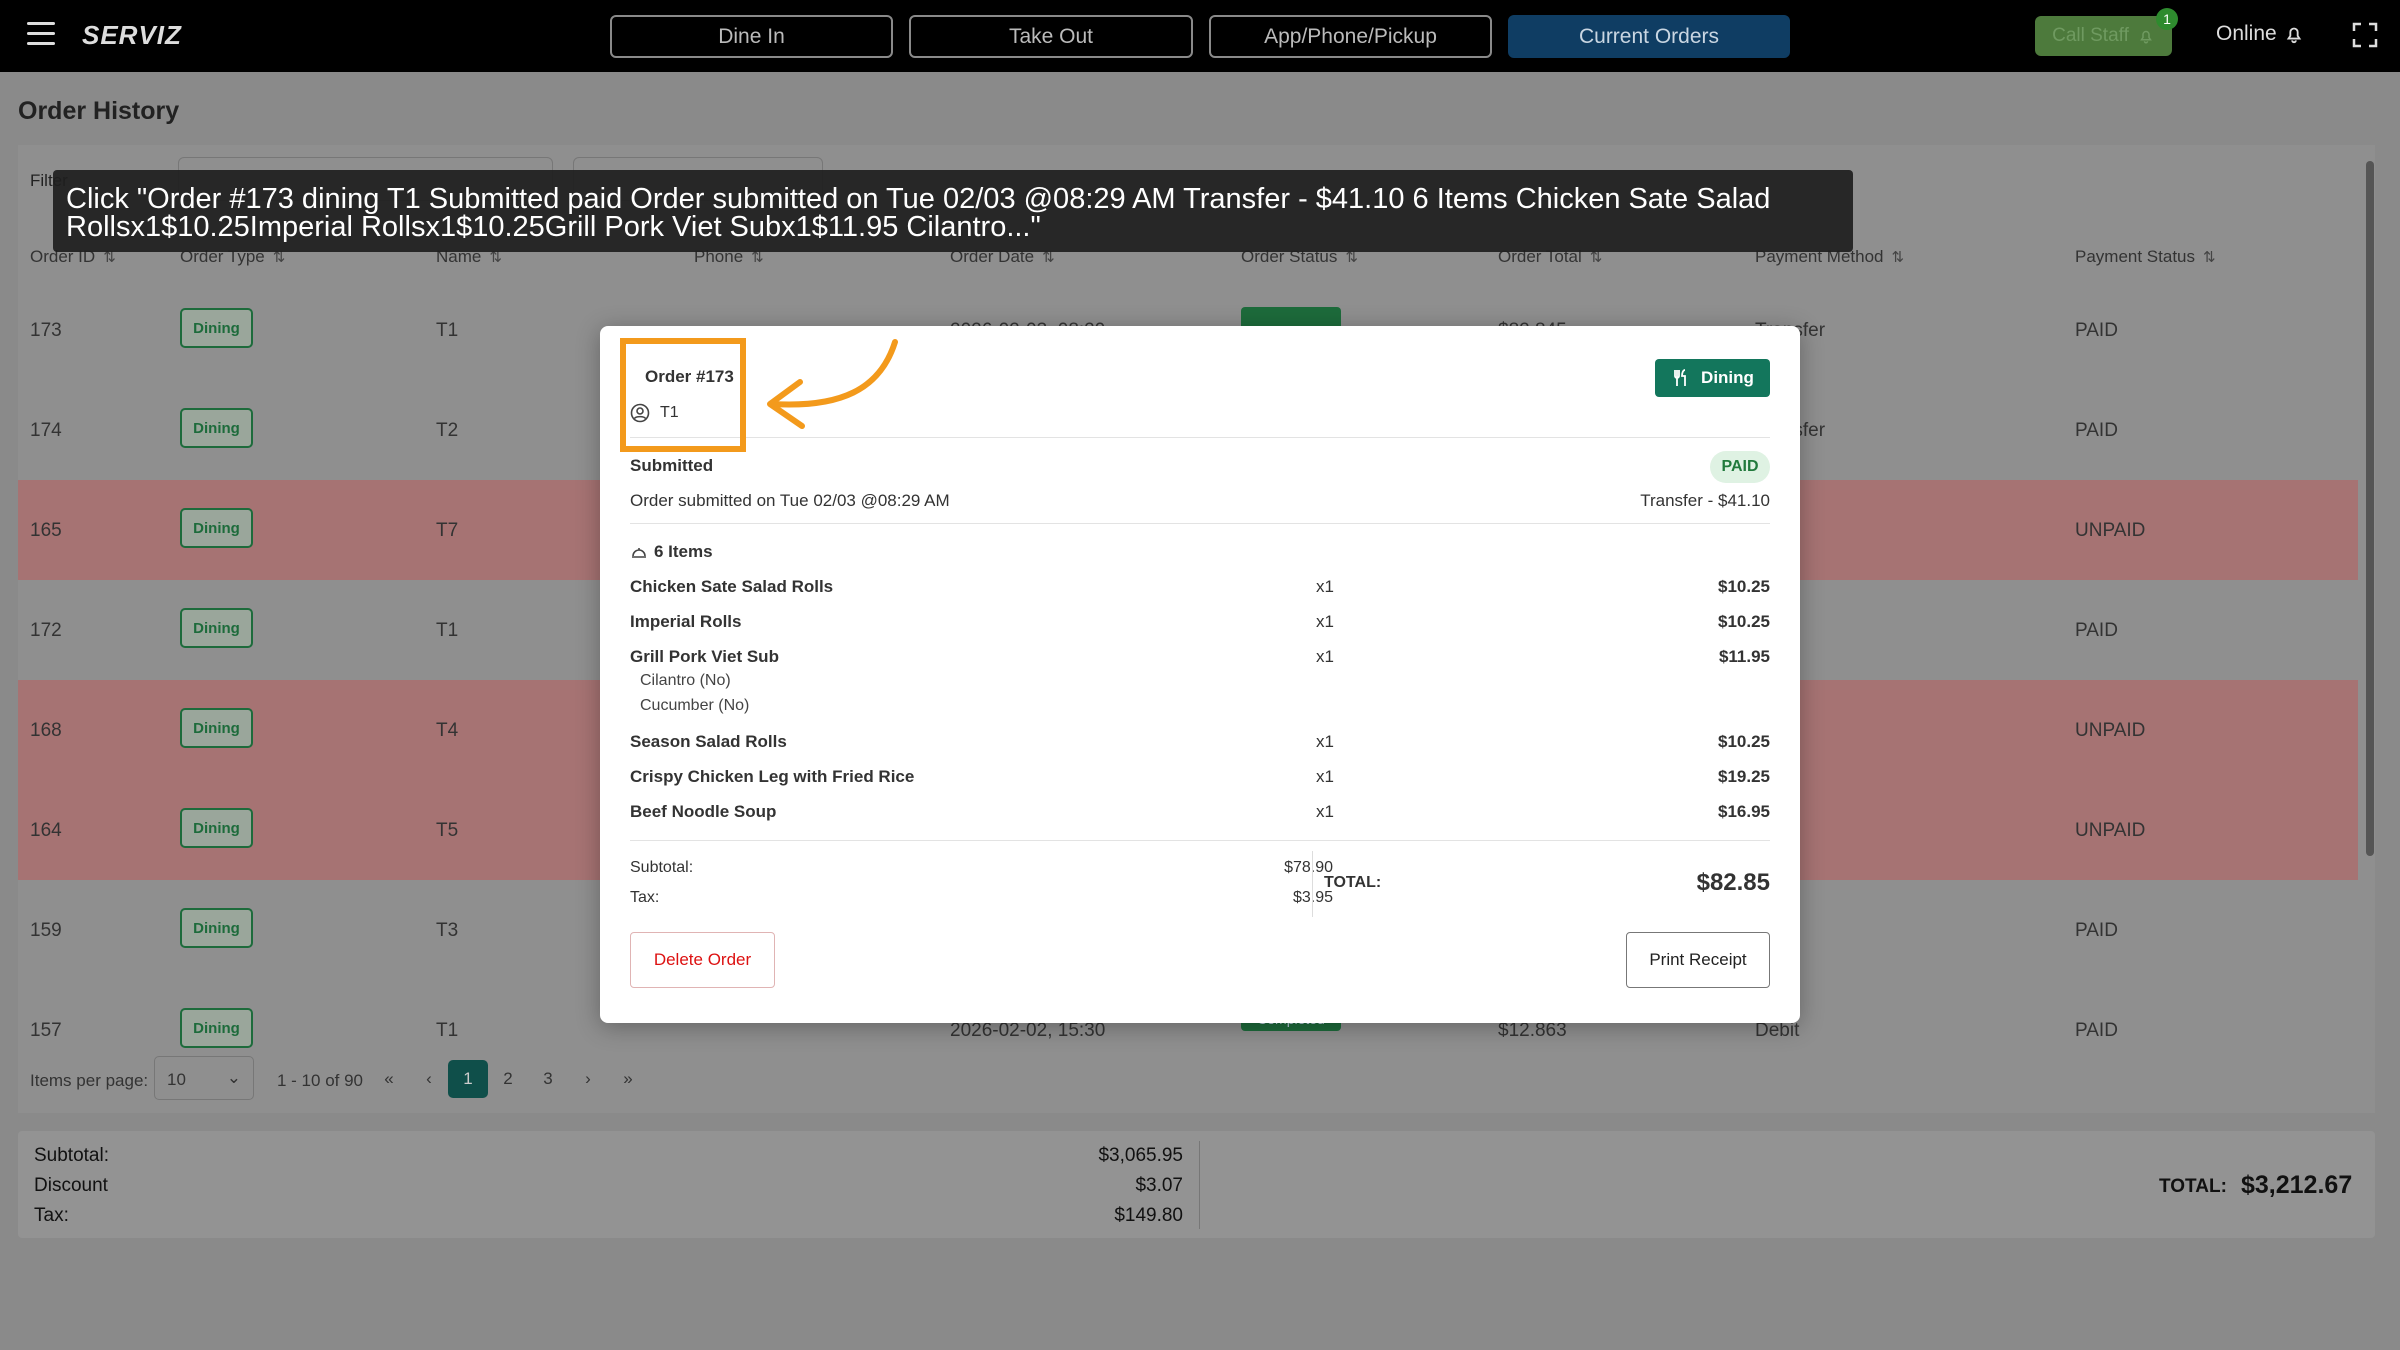 Image resolution: width=2400 pixels, height=1350 pixels. What do you see at coordinates (1649, 36) in the screenshot?
I see `nav-current-orders-button: Current Orders` at bounding box center [1649, 36].